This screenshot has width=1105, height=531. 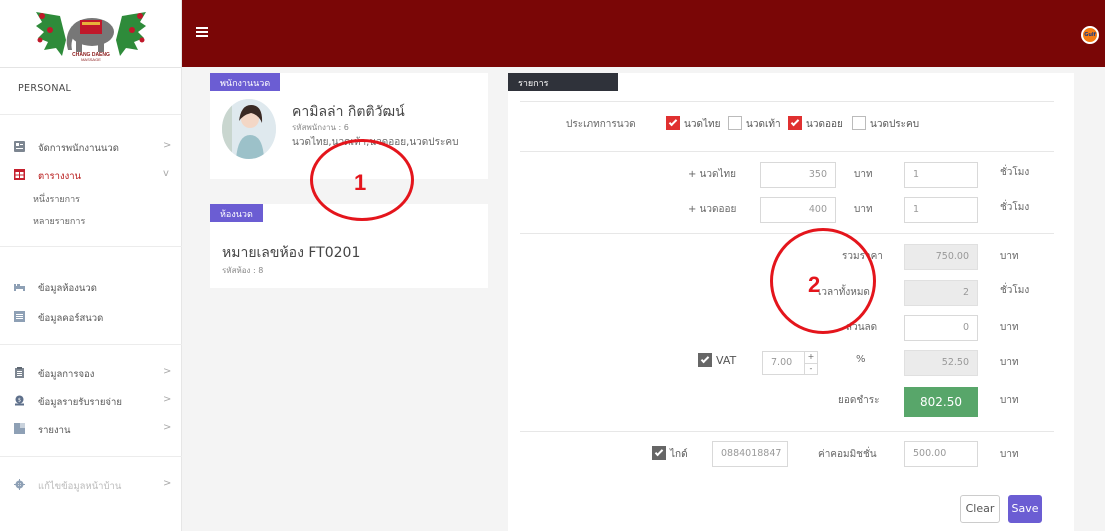 What do you see at coordinates (166, 173) in the screenshot?
I see `chevron-down-icon: v` at bounding box center [166, 173].